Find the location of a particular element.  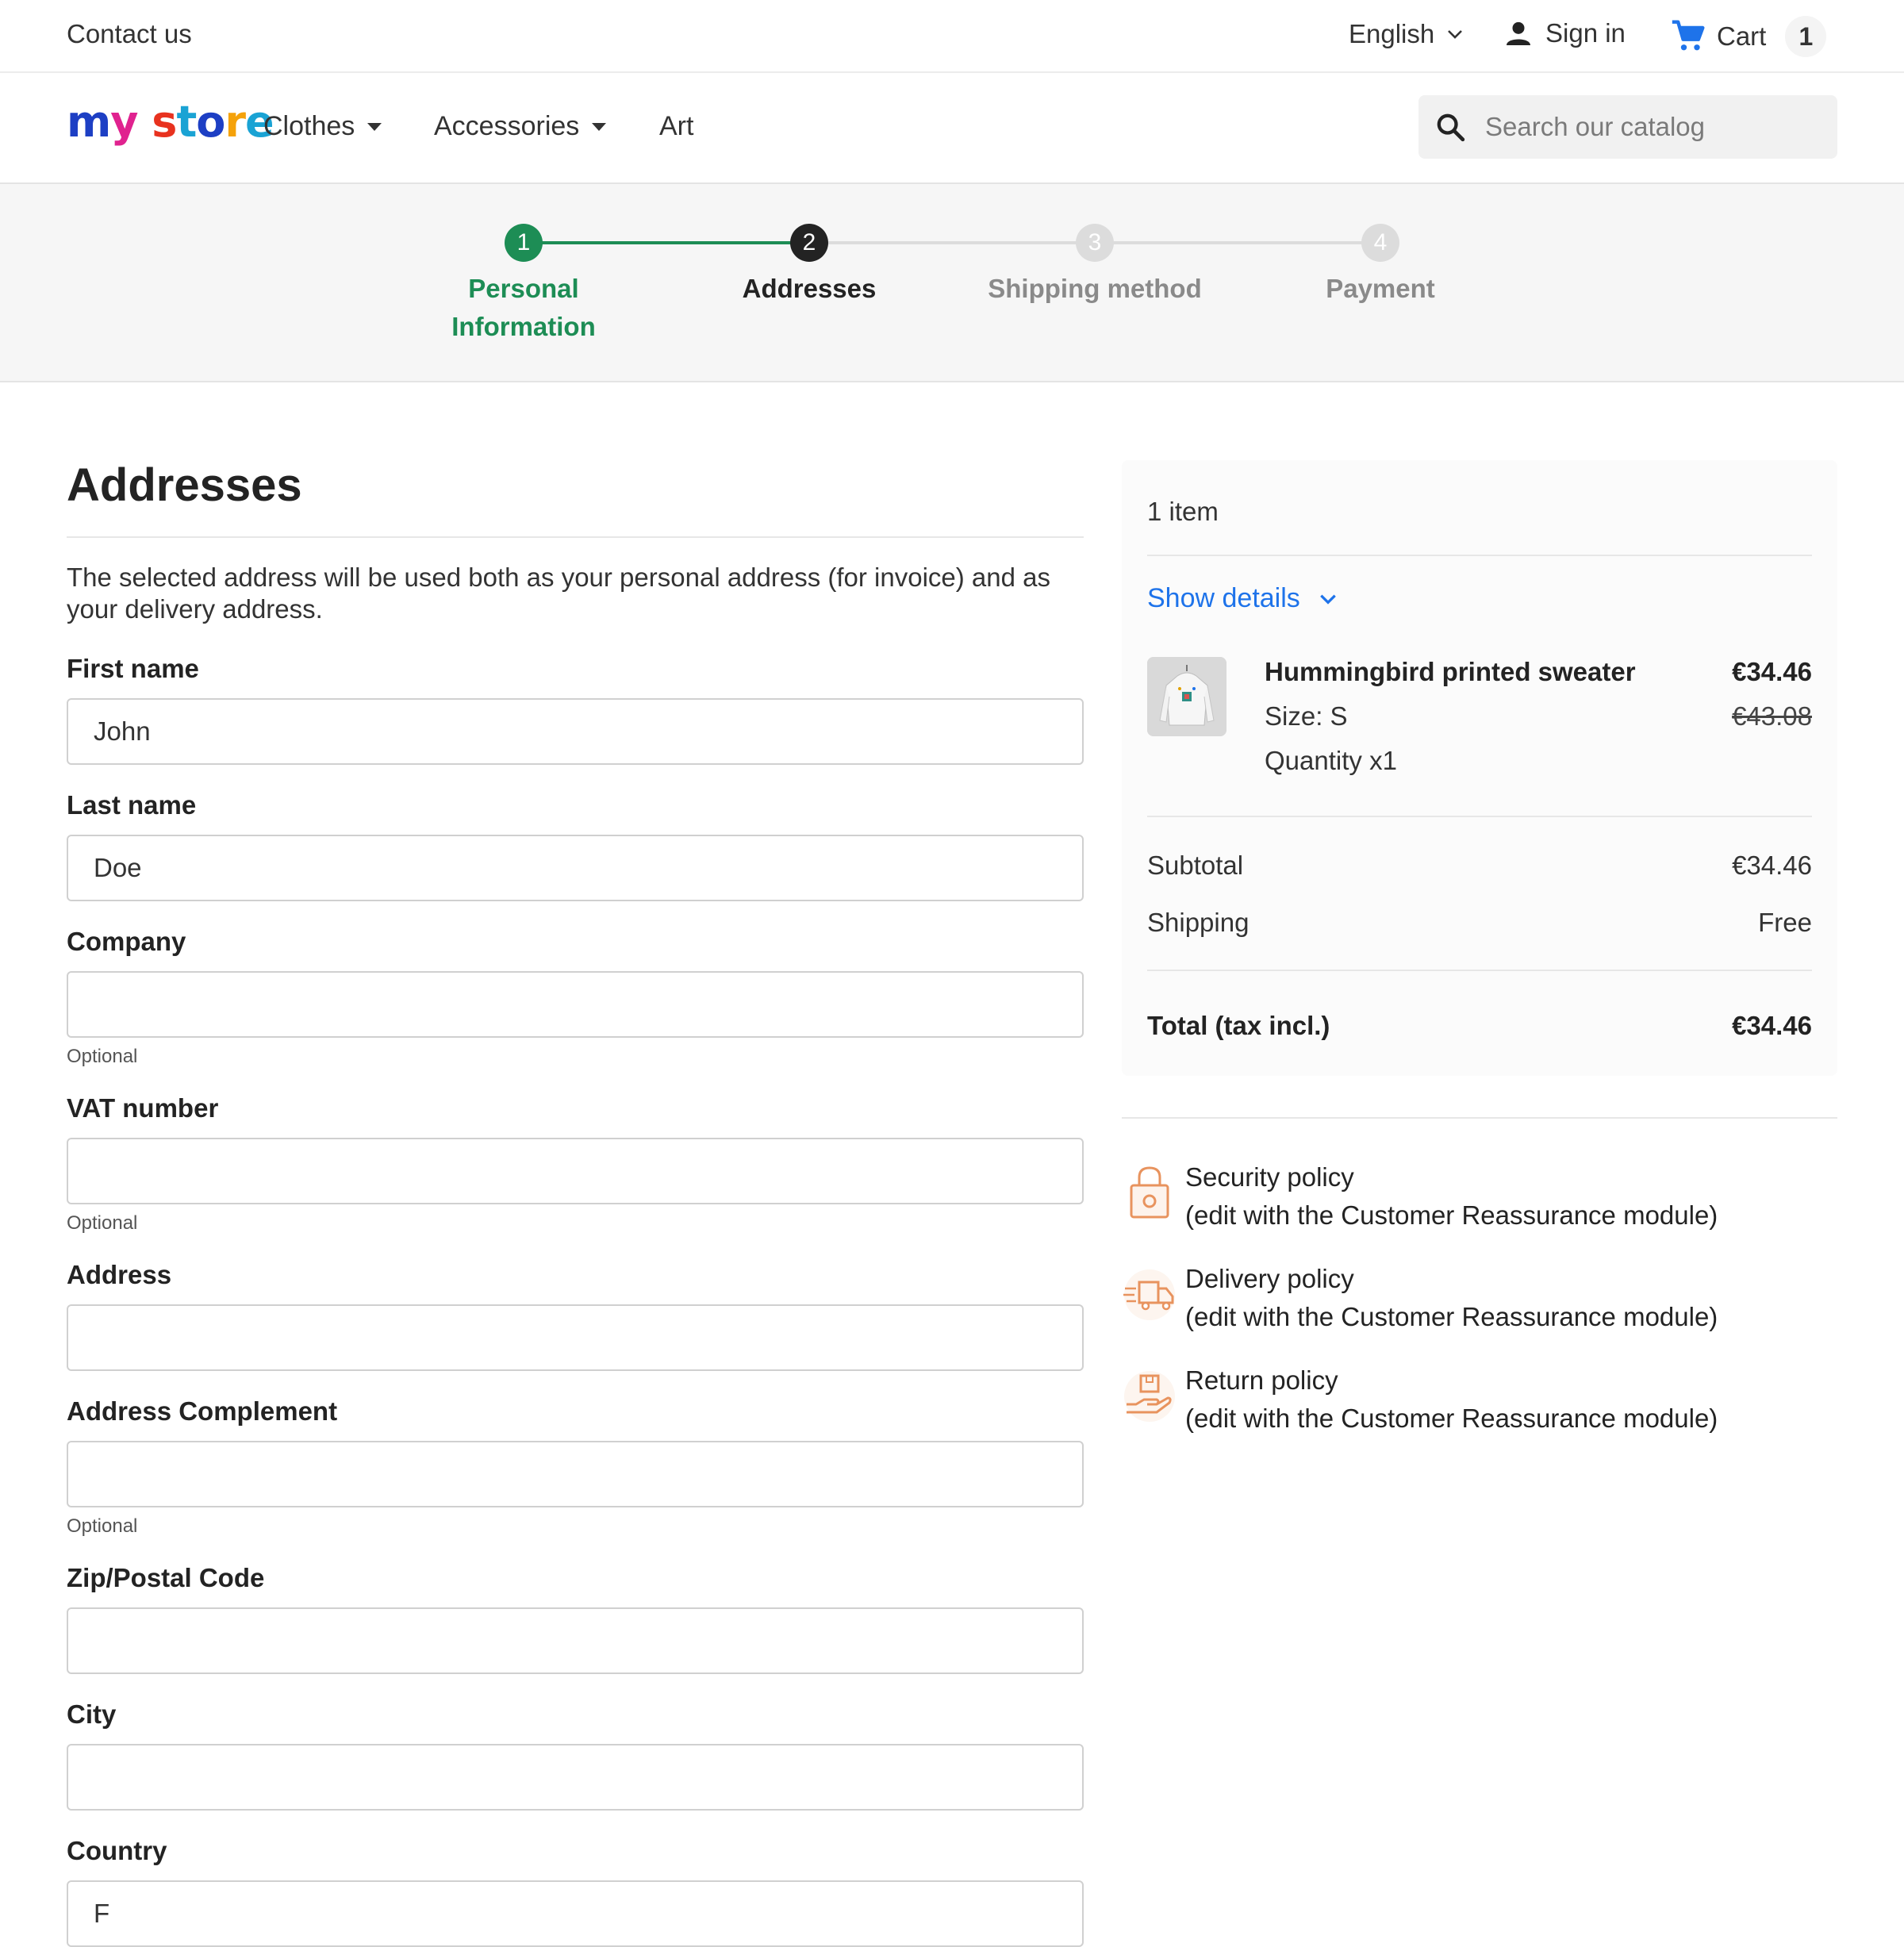

cart-link: Cart 1 is located at coordinates (1749, 36).